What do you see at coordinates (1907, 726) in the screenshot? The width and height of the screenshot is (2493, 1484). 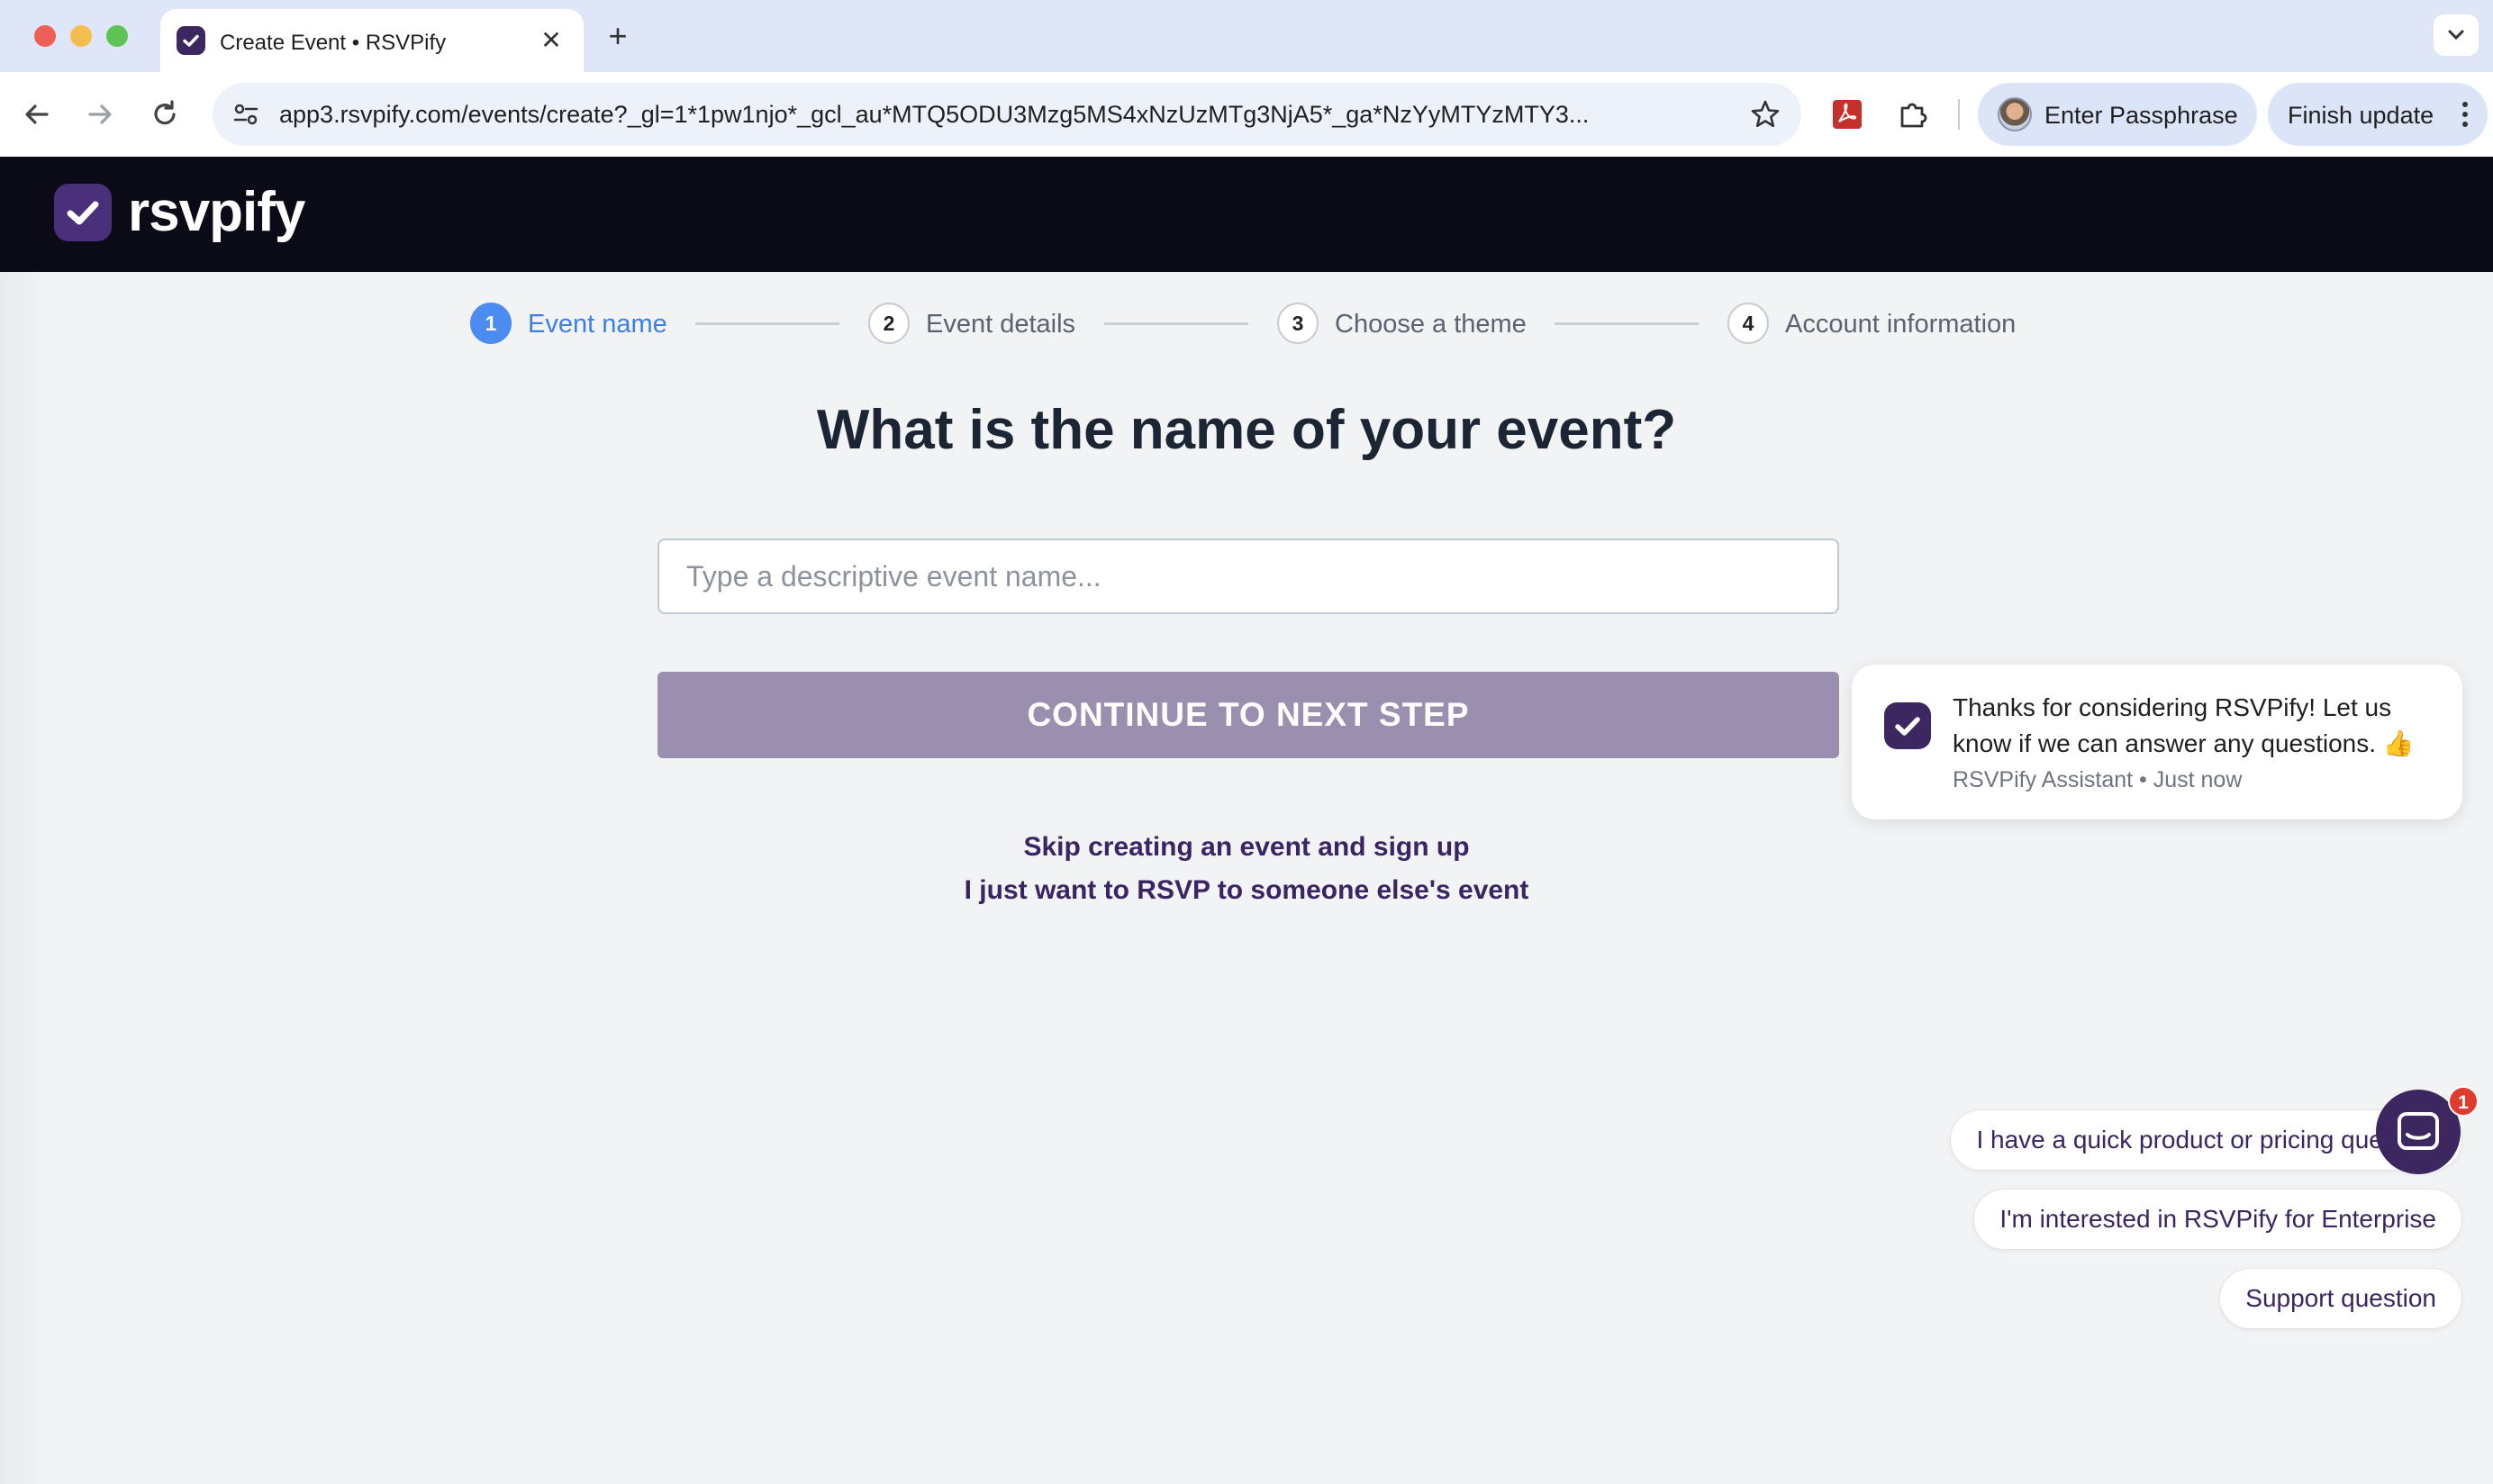 I see `chat-assistant-avatar-icon` at bounding box center [1907, 726].